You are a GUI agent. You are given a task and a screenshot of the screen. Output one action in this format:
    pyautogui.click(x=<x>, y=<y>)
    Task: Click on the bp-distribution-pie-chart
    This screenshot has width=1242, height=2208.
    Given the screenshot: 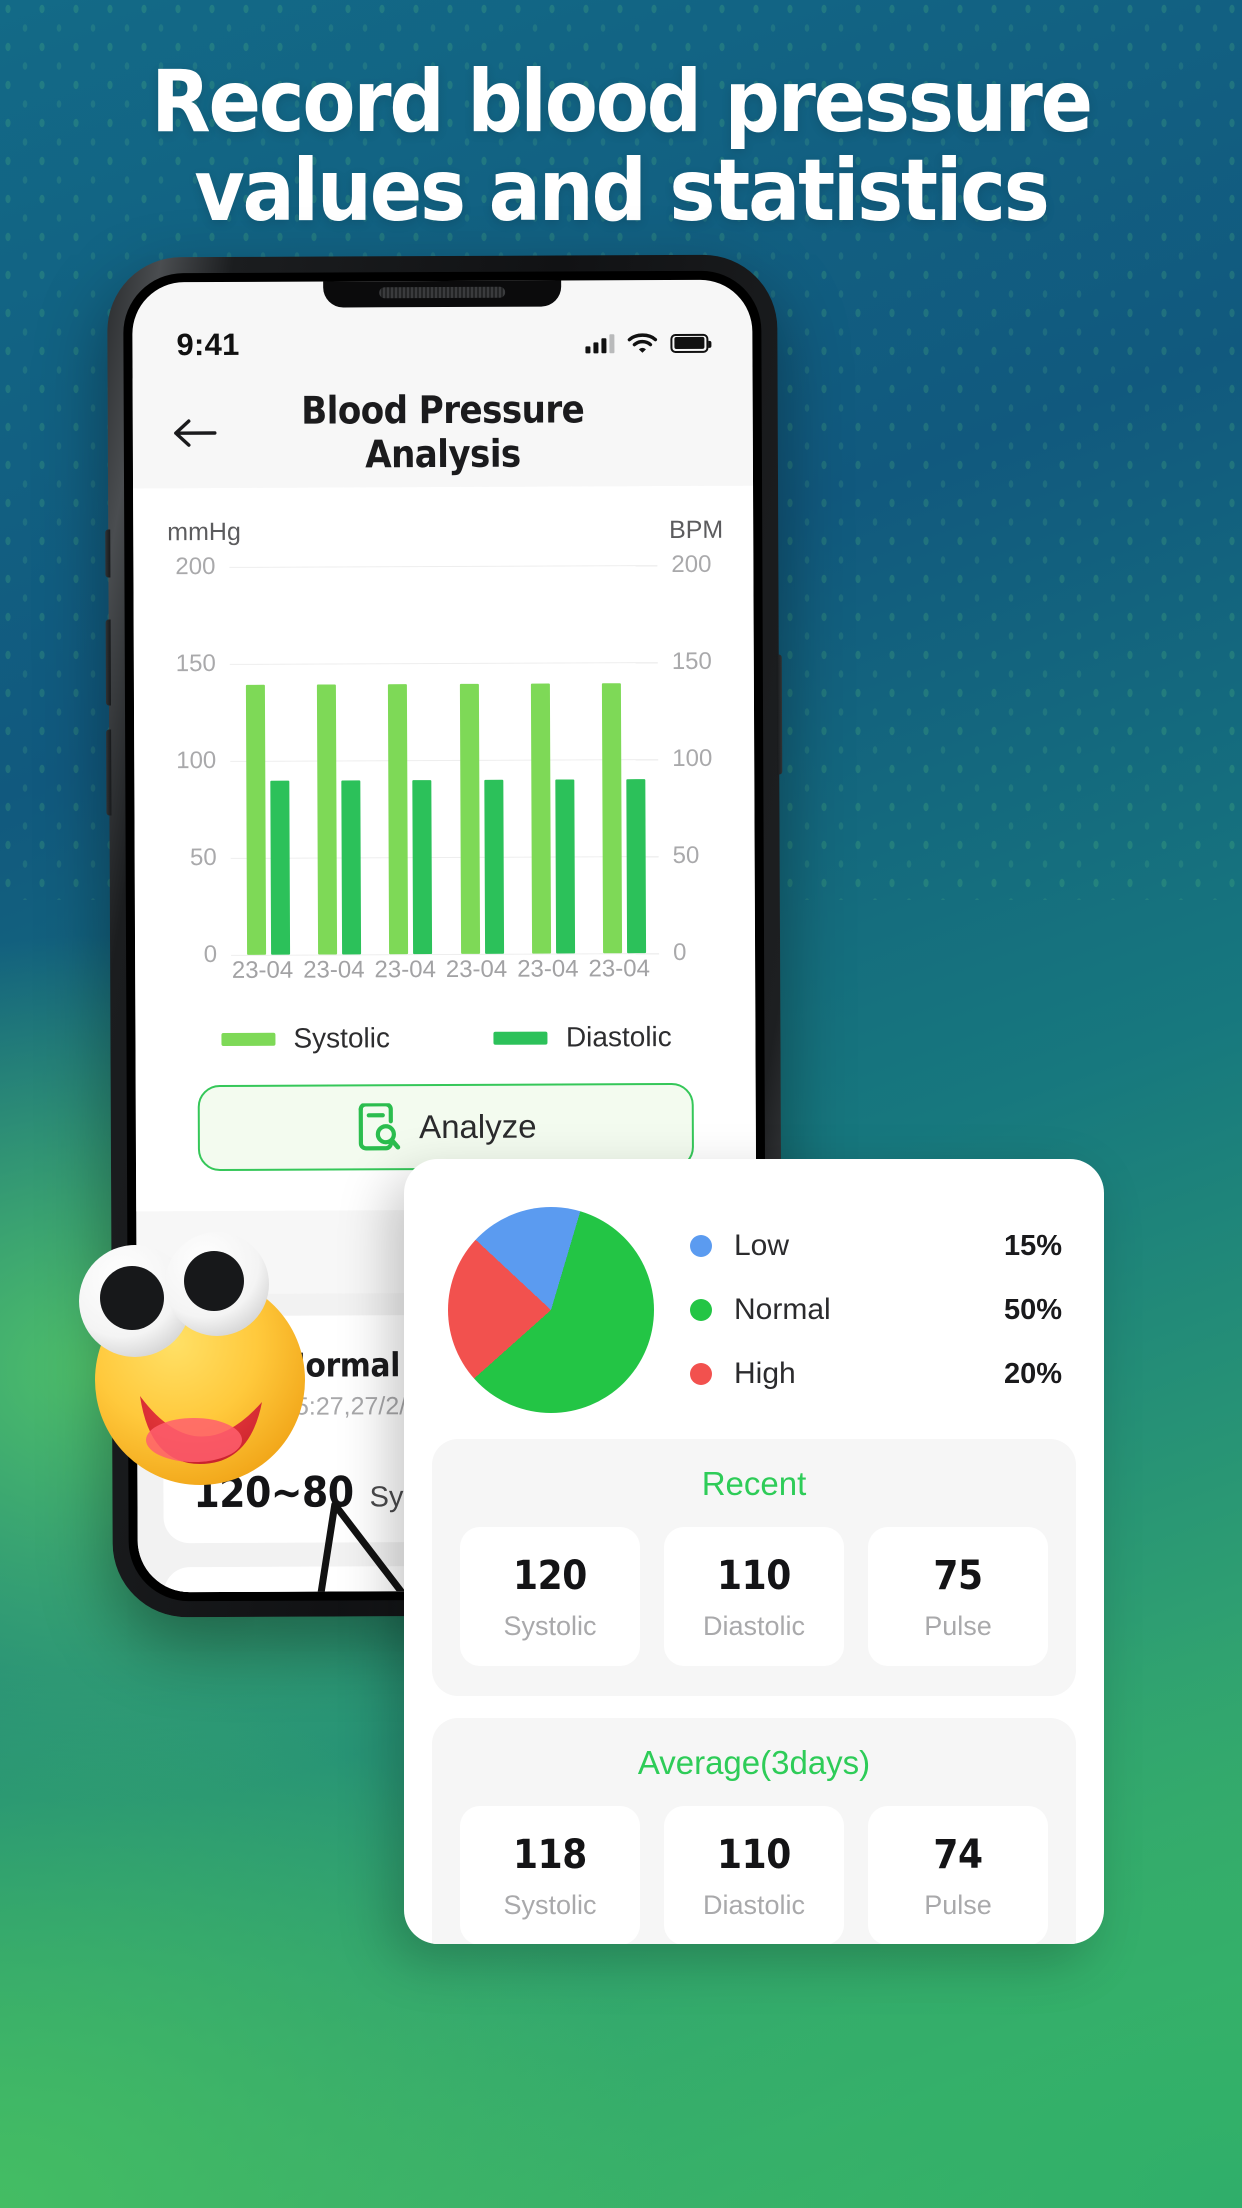 What is the action you would take?
    pyautogui.click(x=551, y=1310)
    